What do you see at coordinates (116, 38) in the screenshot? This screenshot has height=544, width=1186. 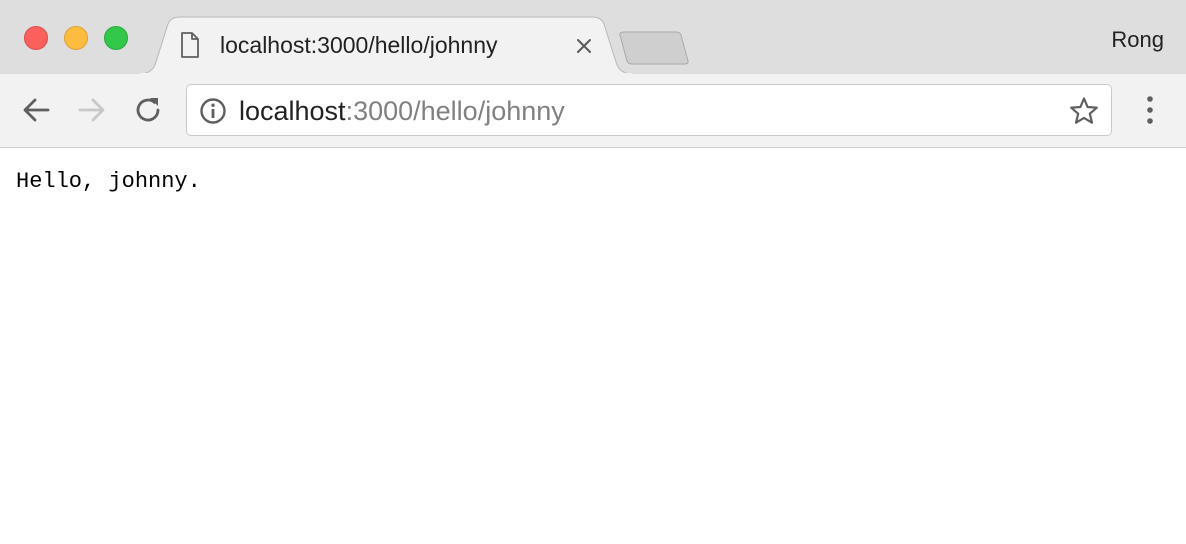 I see `window-zoom-button` at bounding box center [116, 38].